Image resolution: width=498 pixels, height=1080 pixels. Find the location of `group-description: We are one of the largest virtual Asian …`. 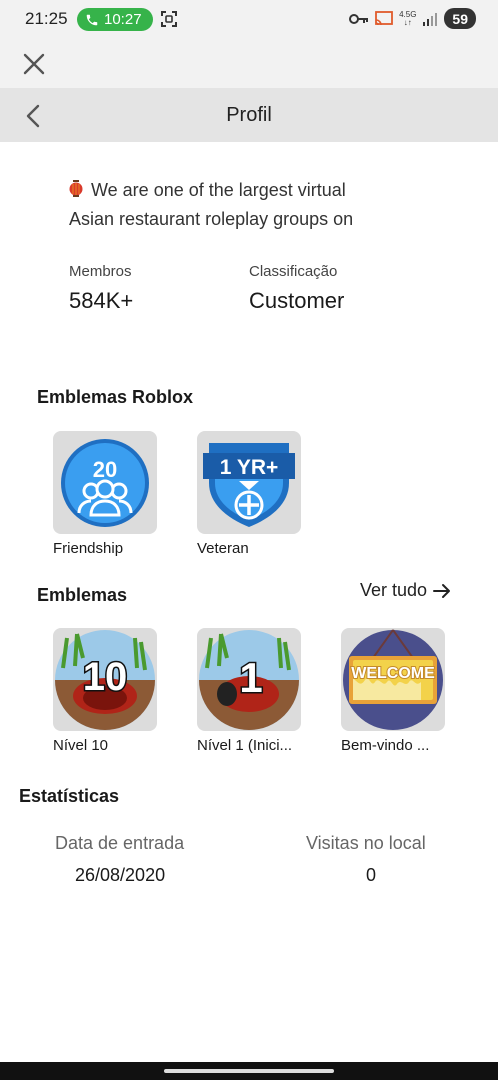

group-description: We are one of the largest virtual Asian … is located at coordinates (269, 205).